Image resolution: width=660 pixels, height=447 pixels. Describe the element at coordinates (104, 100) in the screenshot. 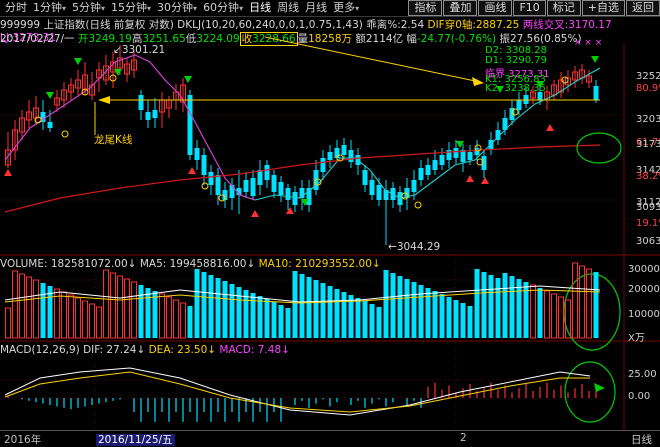

I see `arrow-left-icon` at that location.